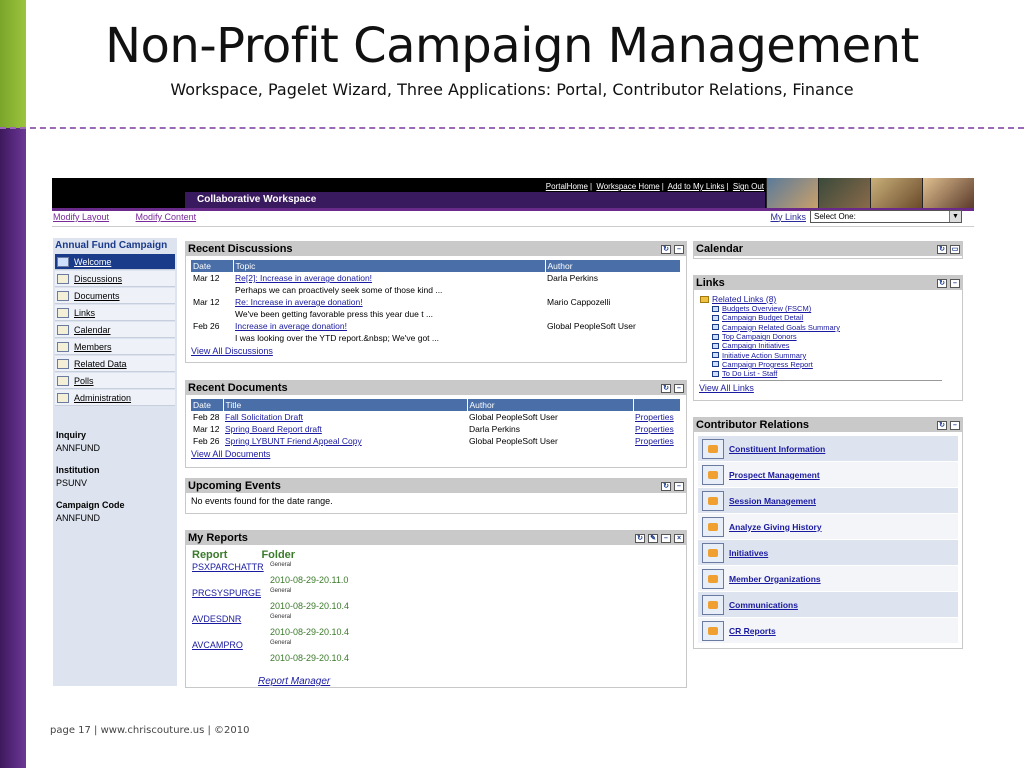  I want to click on document-link: Spring LYBUNT Friend Appeal Copy, so click(293, 441).